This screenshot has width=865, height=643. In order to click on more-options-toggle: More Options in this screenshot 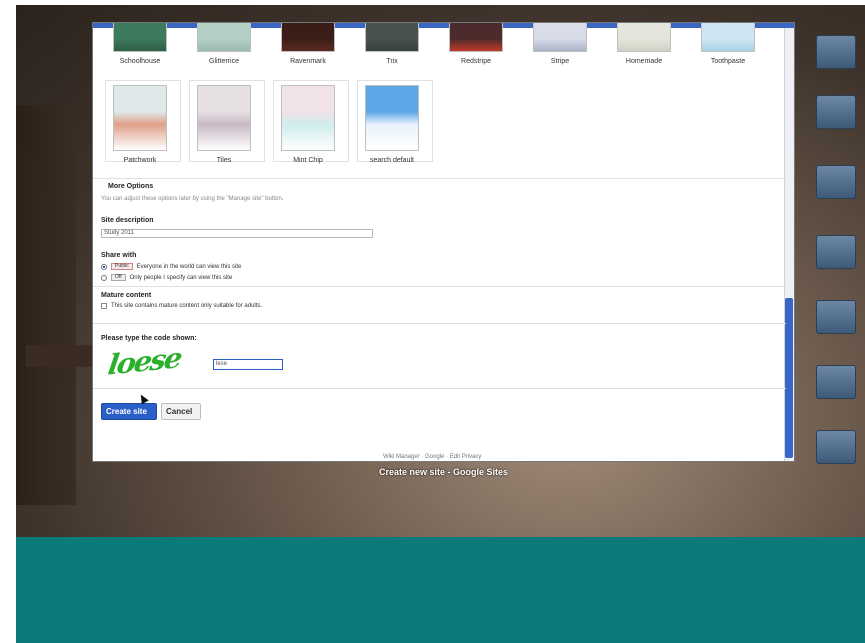, I will do `click(127, 186)`.